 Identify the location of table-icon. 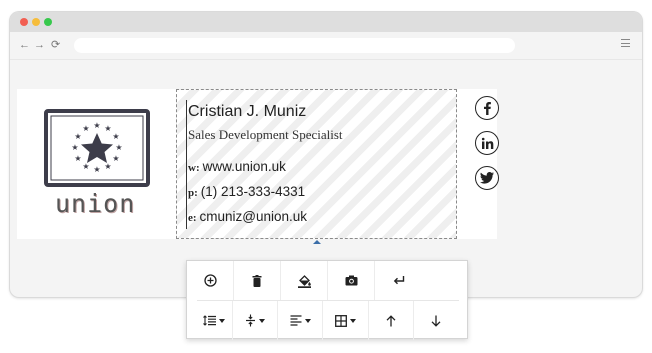
(340, 320).